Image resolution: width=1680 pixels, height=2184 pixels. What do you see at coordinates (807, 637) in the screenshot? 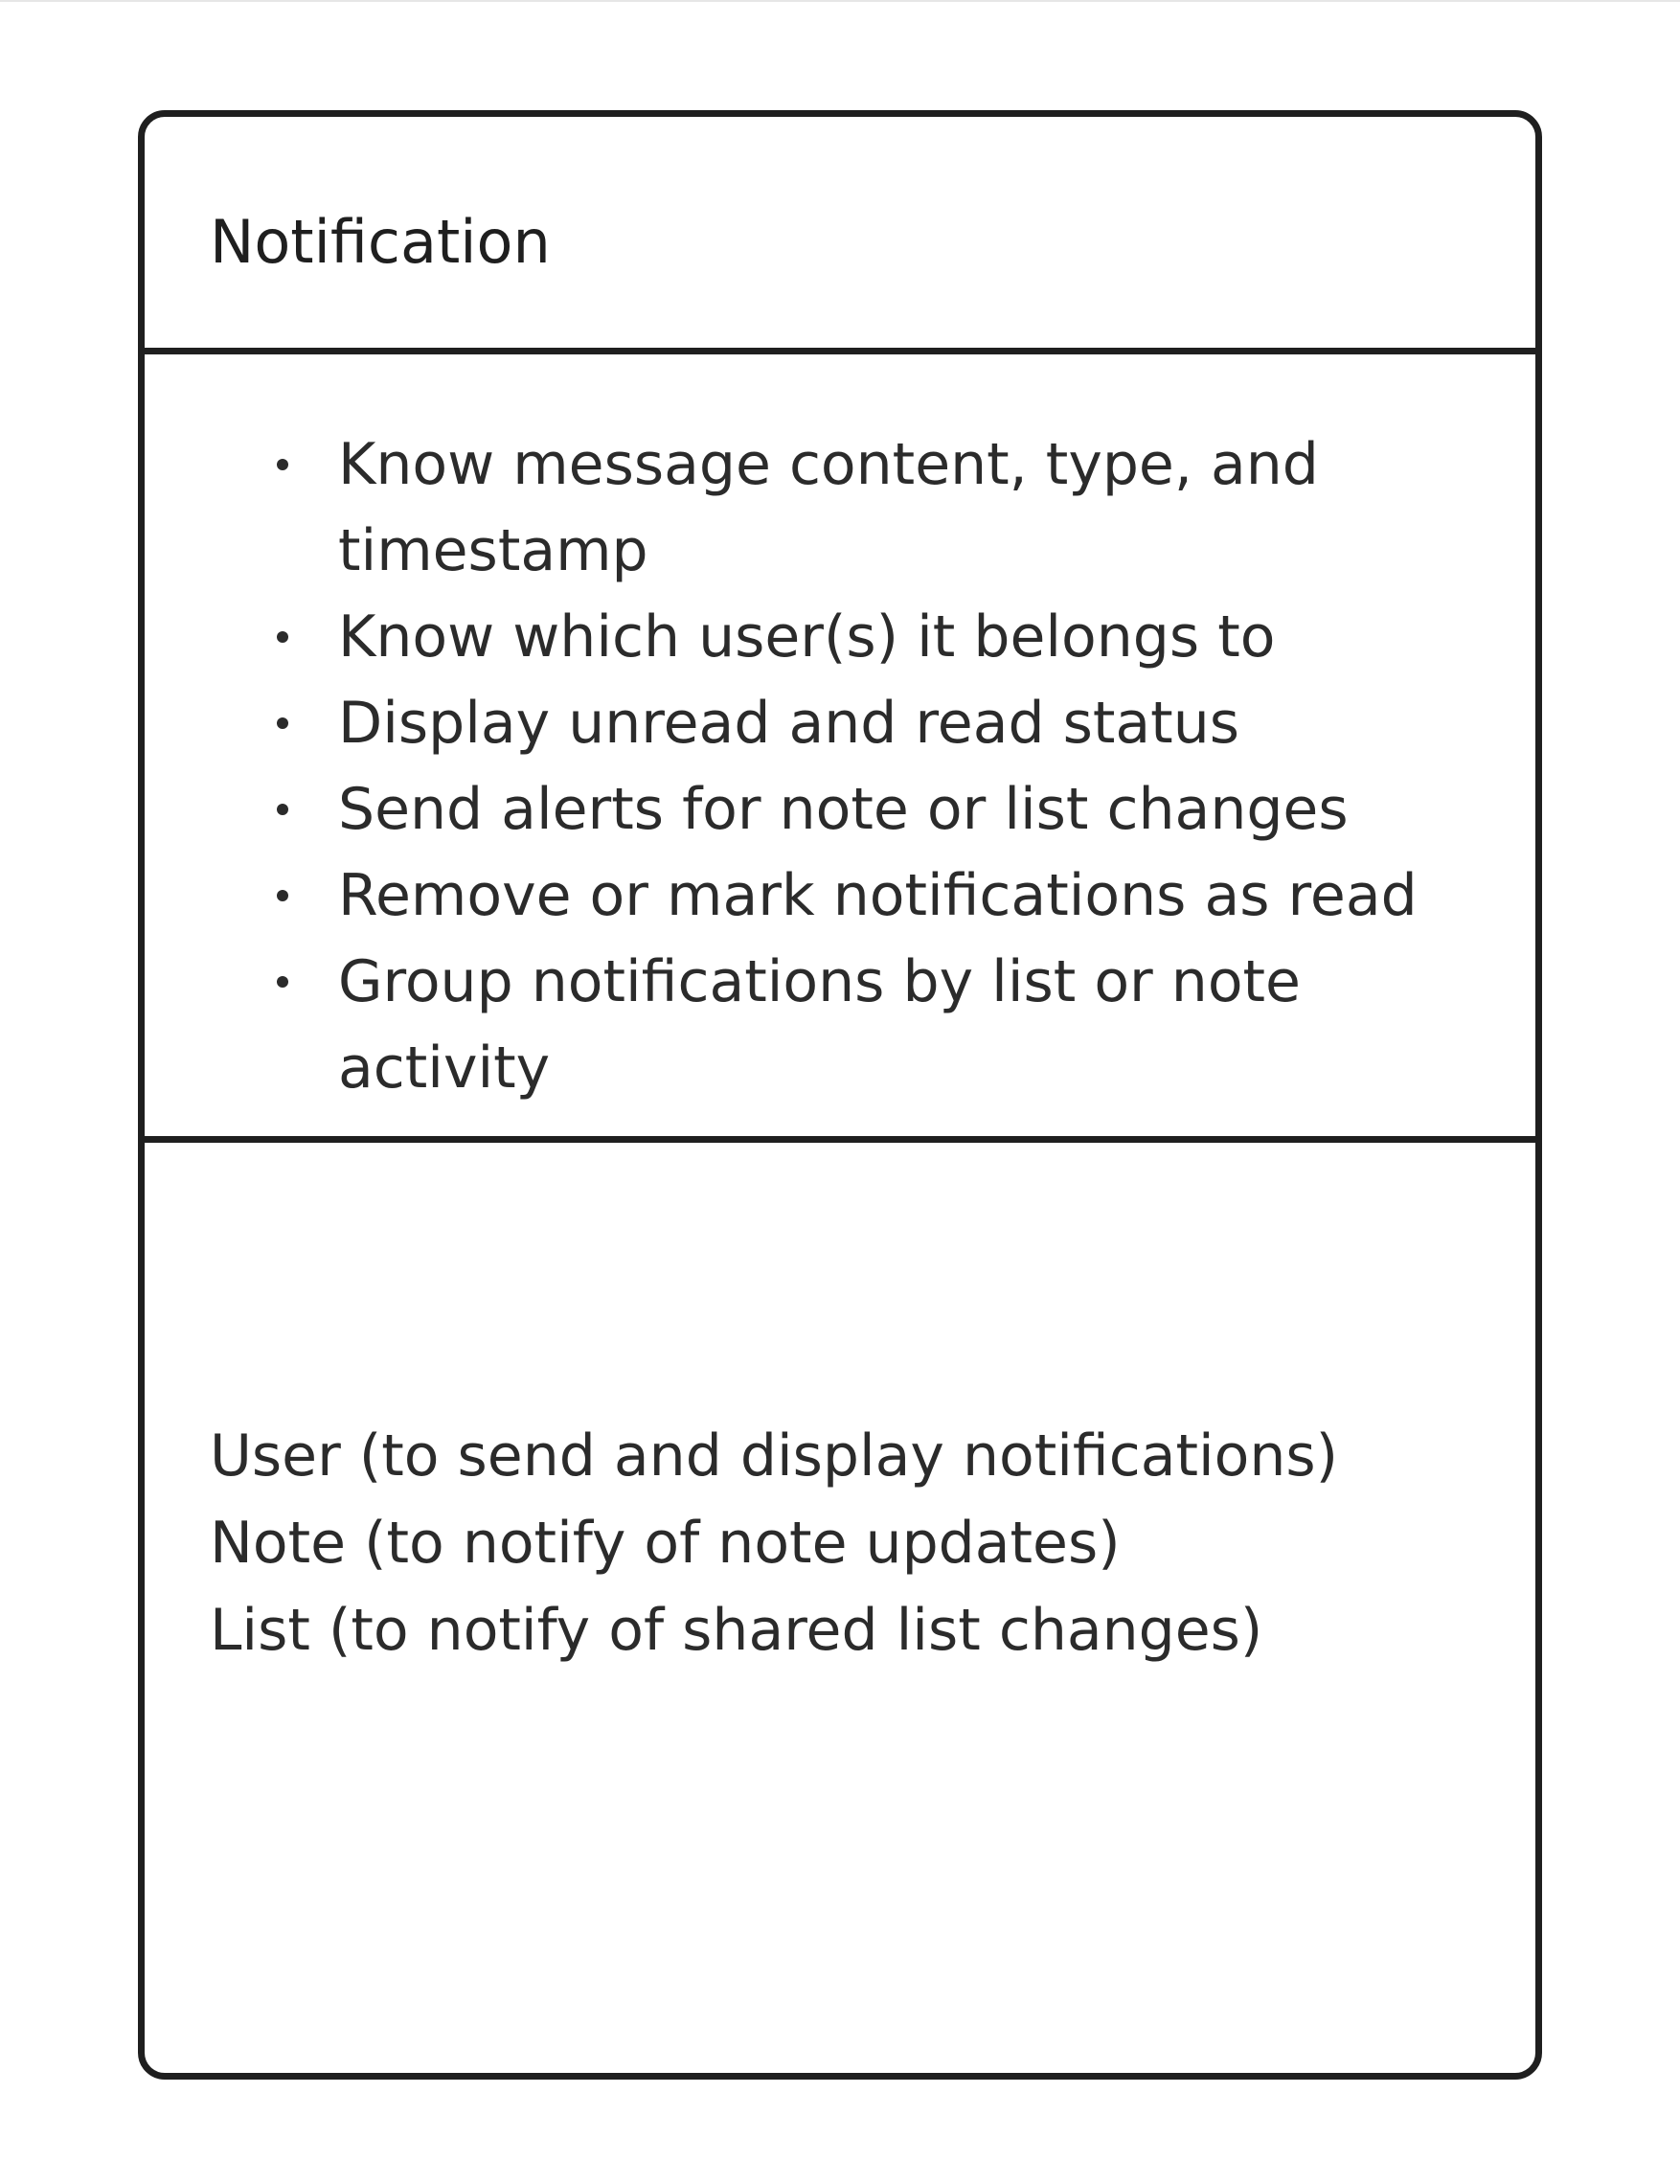
I see `responsibility-text: Know which user(s) it belongs to` at bounding box center [807, 637].